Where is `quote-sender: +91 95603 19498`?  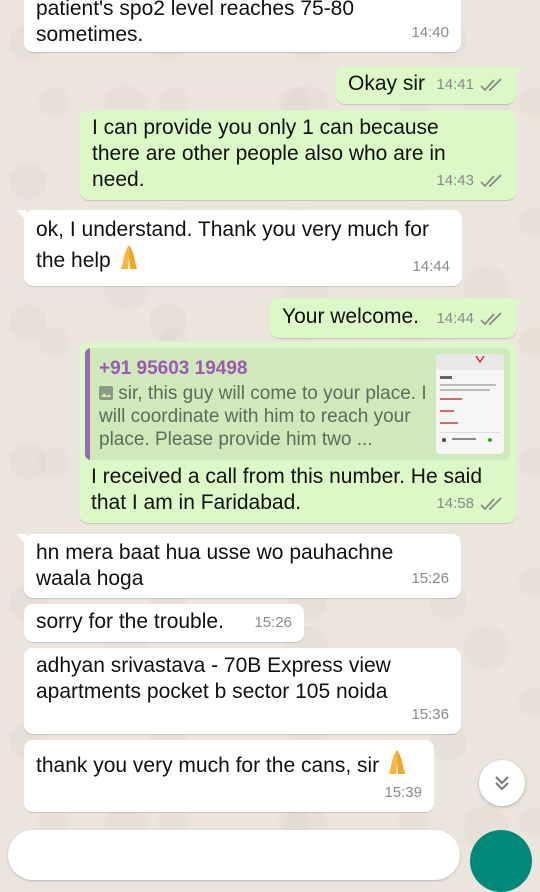
quote-sender: +91 95603 19498 is located at coordinates (173, 368).